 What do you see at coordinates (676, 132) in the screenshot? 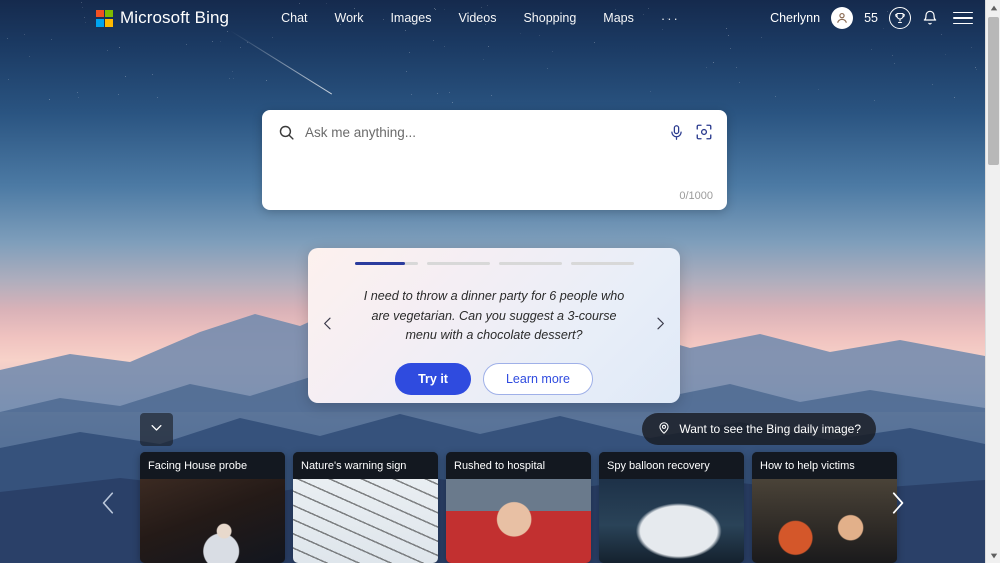
I see `microphone-icon` at bounding box center [676, 132].